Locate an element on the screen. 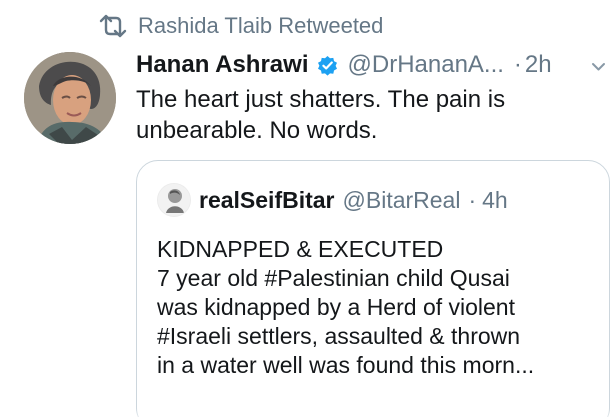  quoted-text-line: #Israeli settlers, assaulted & thrown is located at coordinates (339, 336).